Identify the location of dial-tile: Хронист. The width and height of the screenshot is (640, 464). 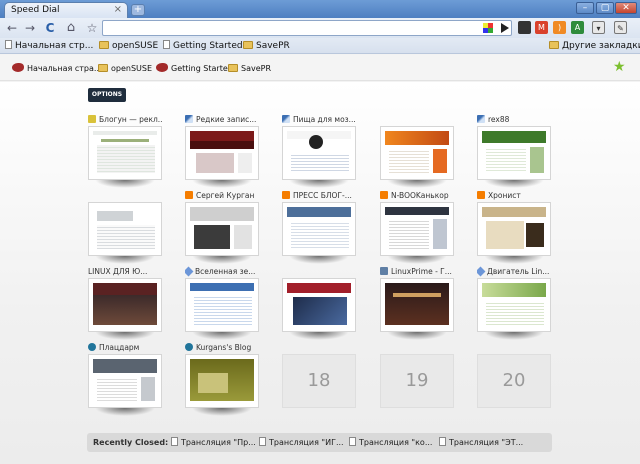
(514, 227).